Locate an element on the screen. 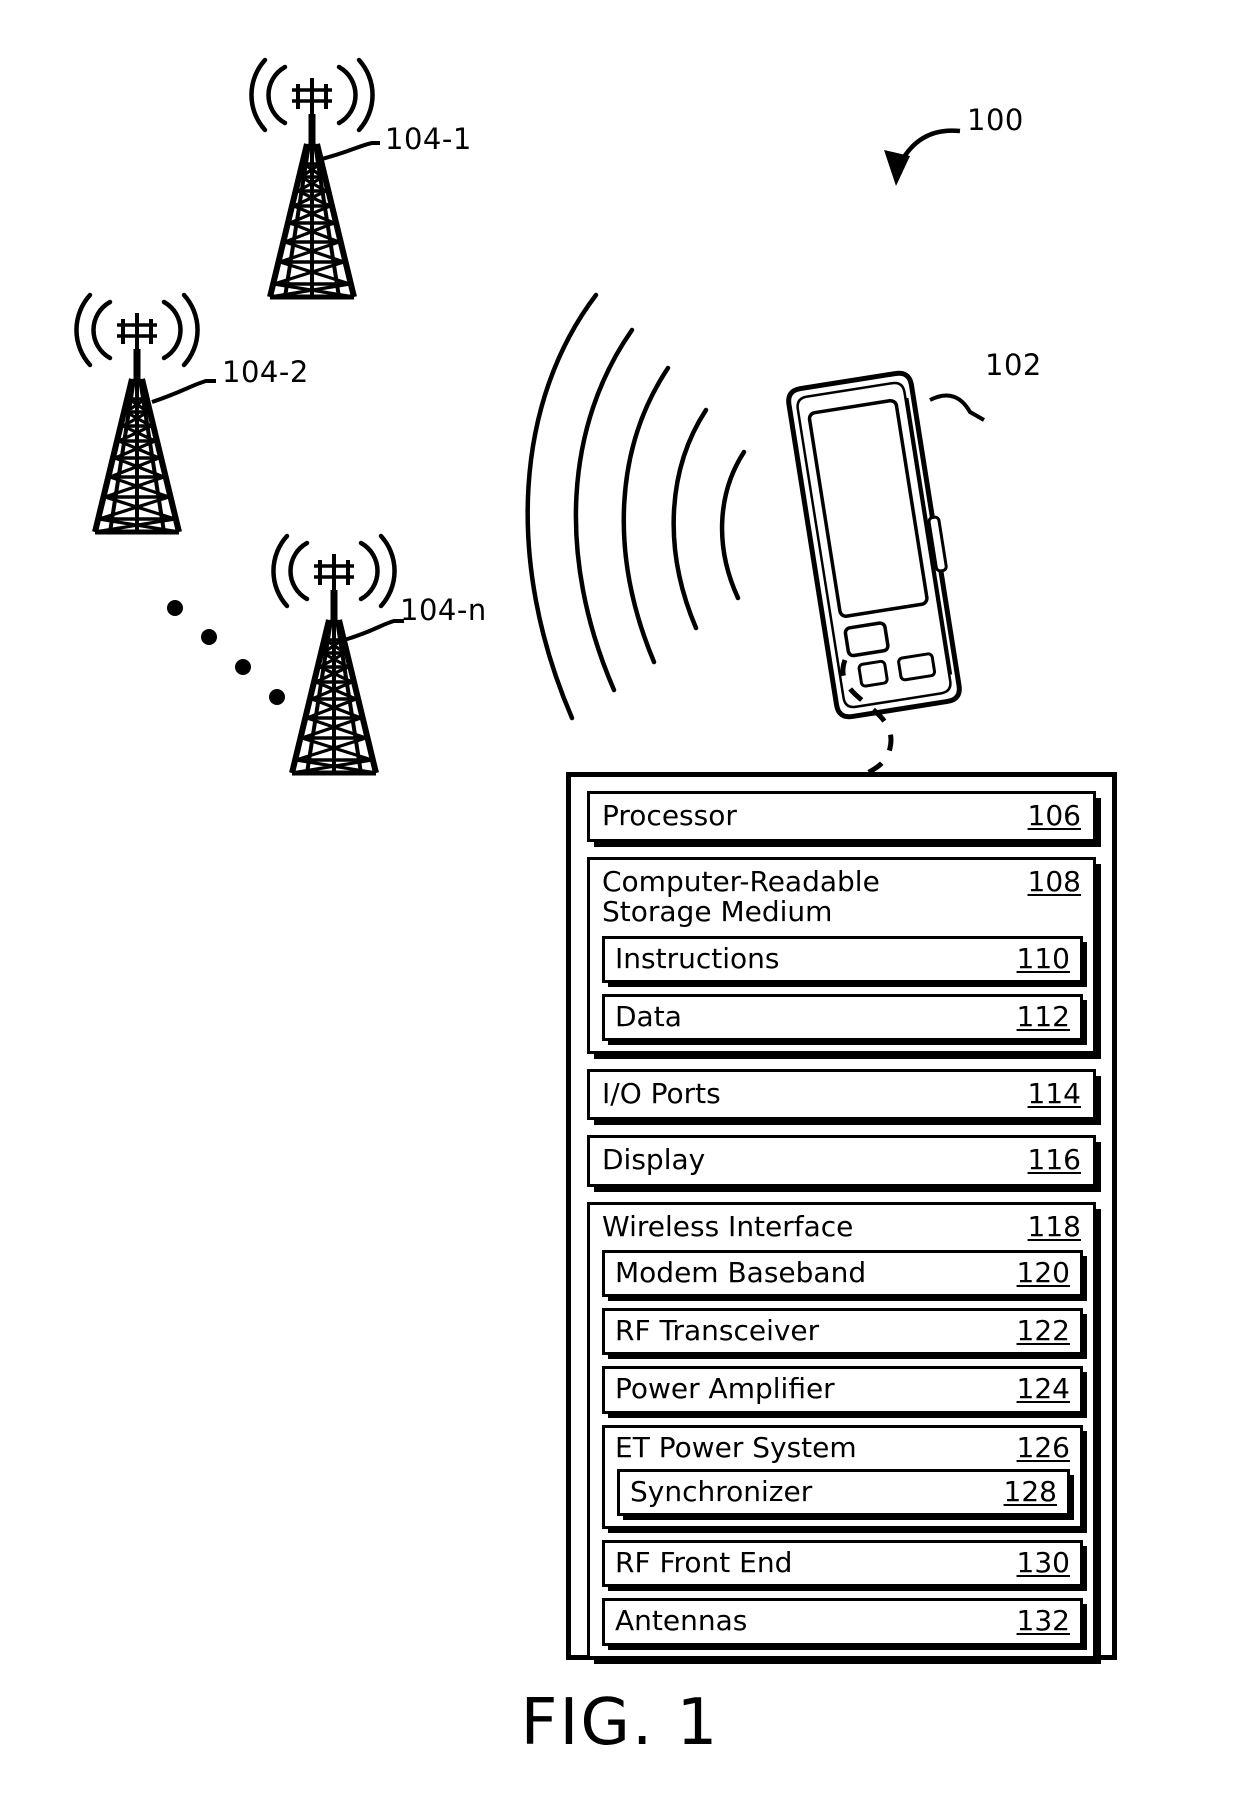  block-io-ports: I/O Ports 114 is located at coordinates (841, 1095).